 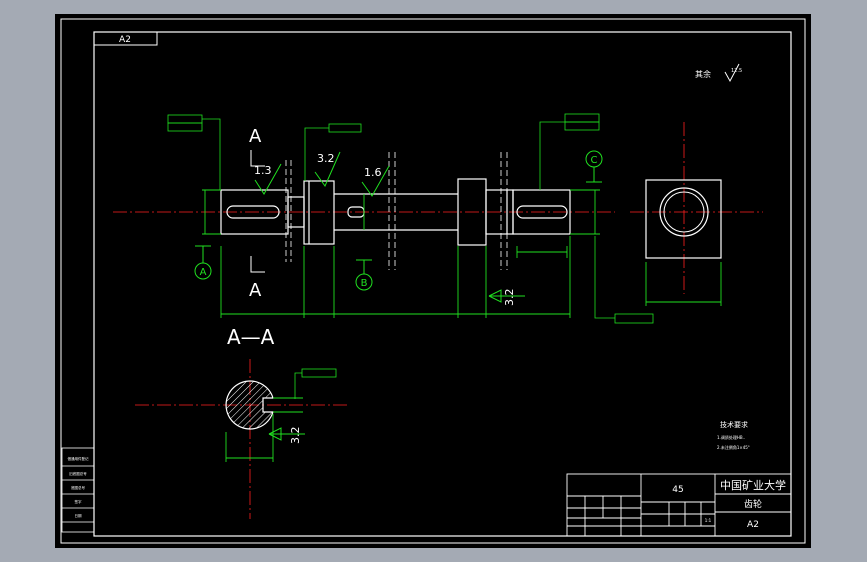 I want to click on roughness-3: 1.6, so click(x=373, y=172).